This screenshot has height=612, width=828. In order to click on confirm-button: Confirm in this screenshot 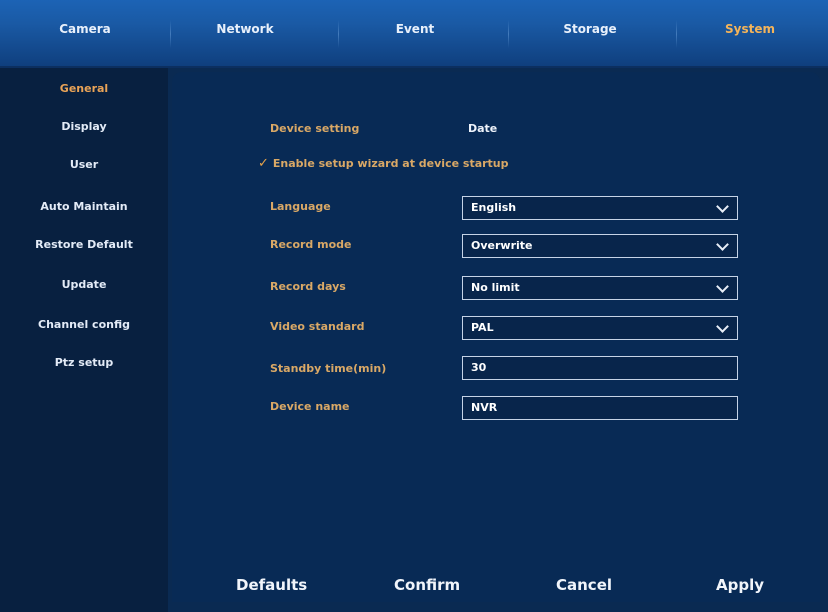, I will do `click(427, 585)`.